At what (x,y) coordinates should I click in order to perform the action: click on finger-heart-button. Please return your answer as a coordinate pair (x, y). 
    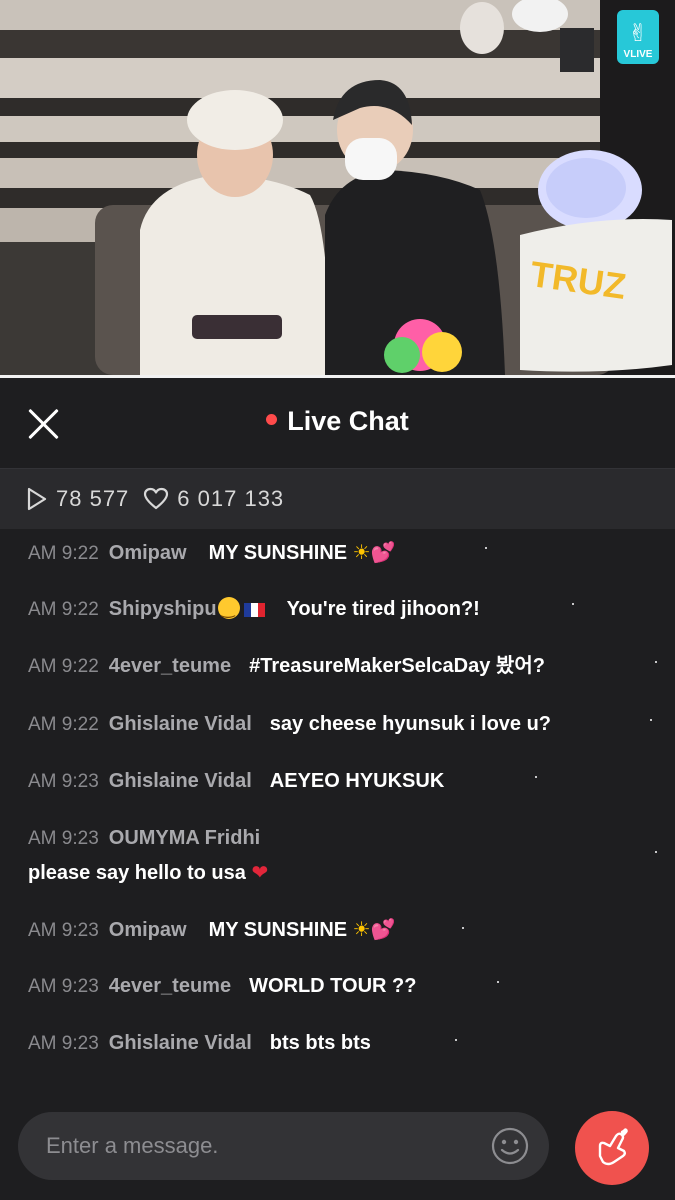
    Looking at the image, I should click on (612, 1148).